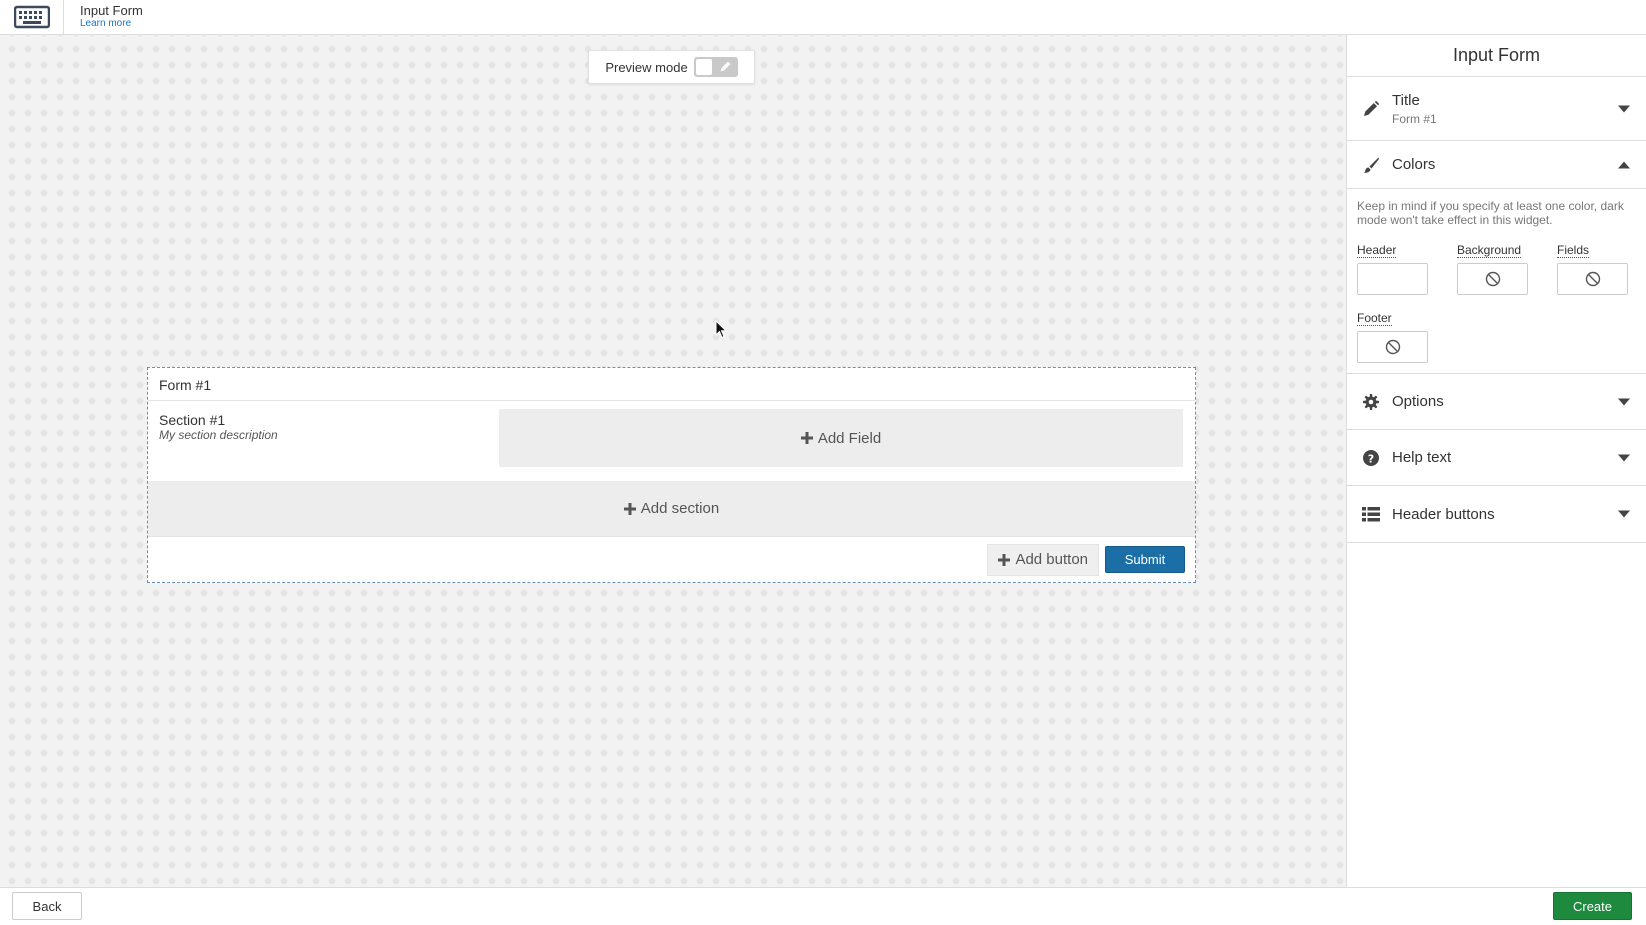 This screenshot has height=925, width=1646. I want to click on fields-color-label: Fields, so click(1573, 250).